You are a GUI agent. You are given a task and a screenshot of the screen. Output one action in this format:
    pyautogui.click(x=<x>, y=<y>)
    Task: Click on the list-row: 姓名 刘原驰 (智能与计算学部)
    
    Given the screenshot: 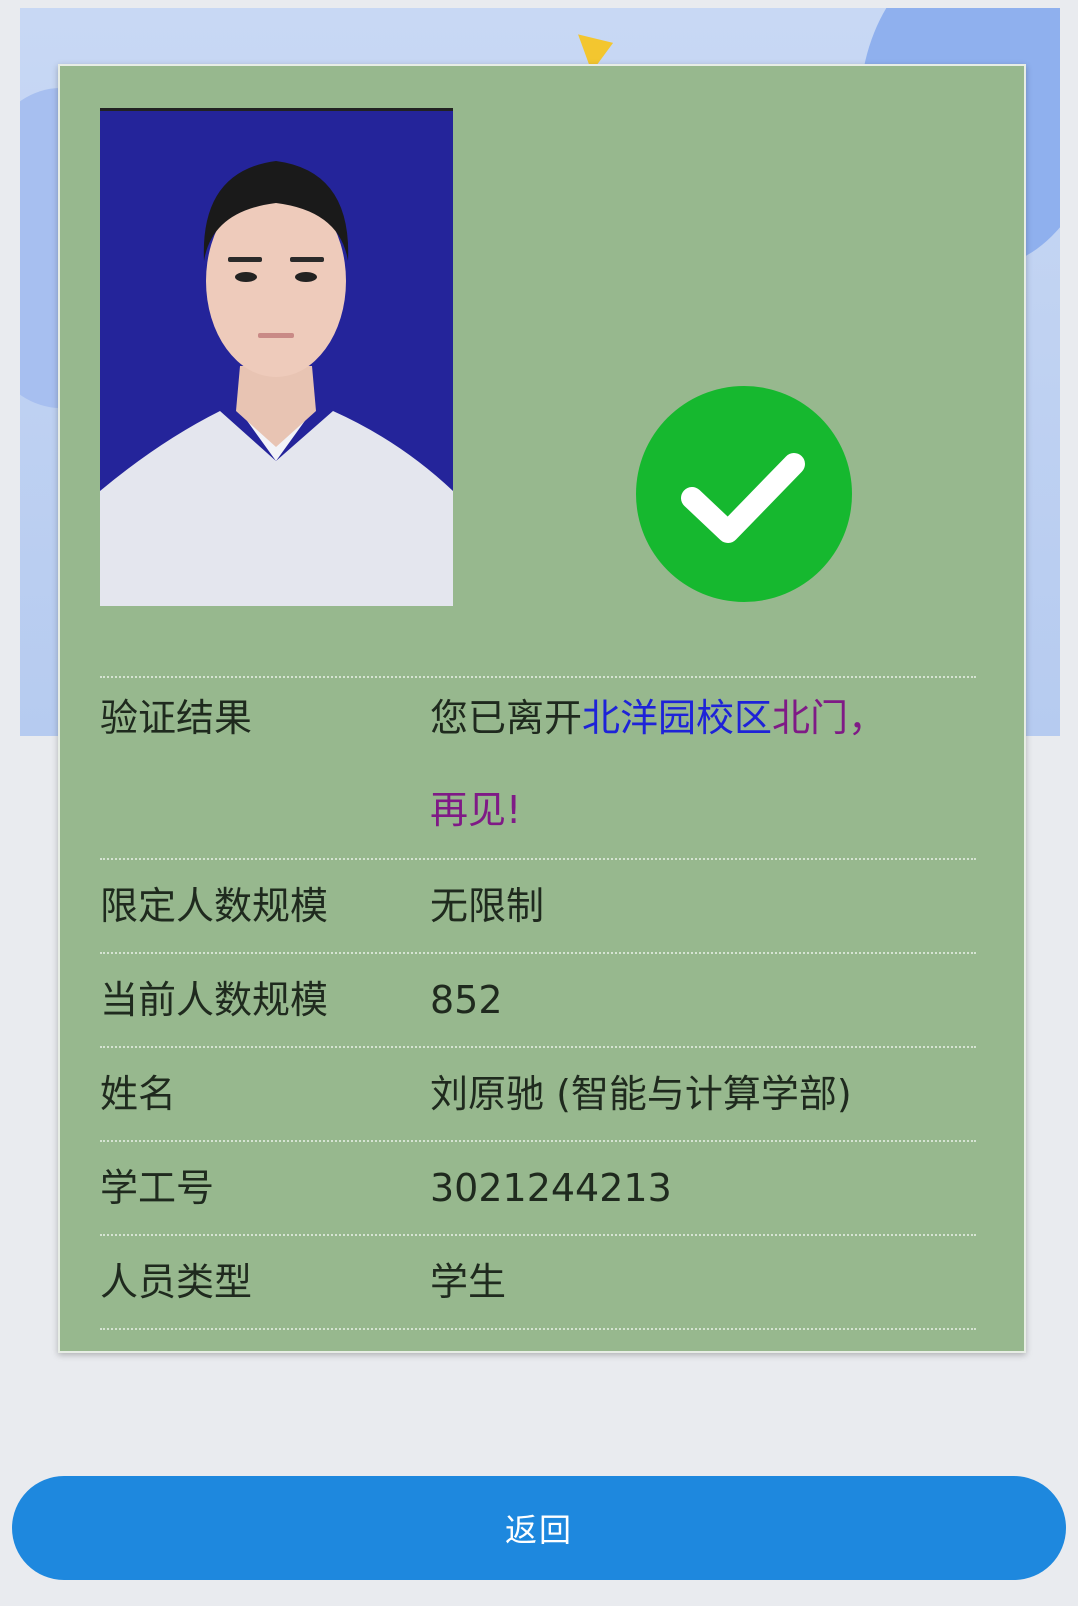 What is the action you would take?
    pyautogui.click(x=538, y=1094)
    